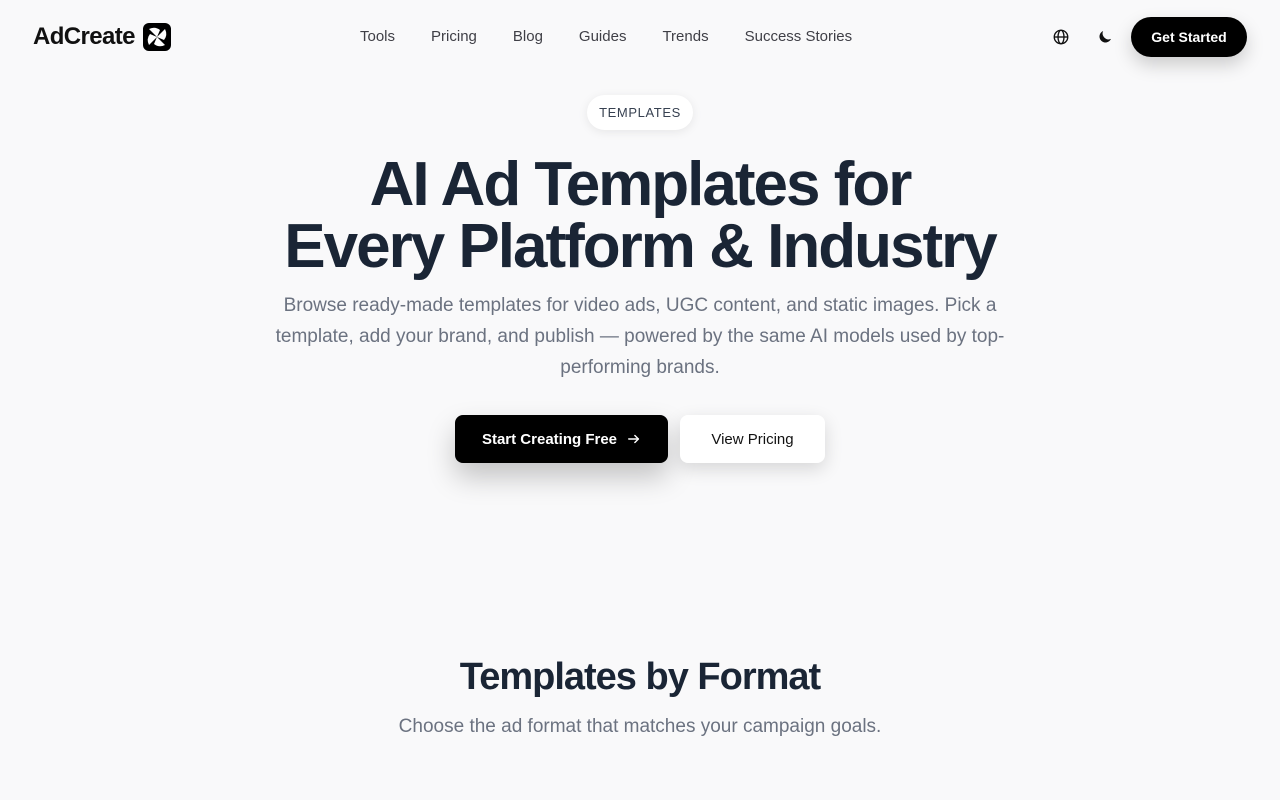 The image size is (1280, 800). I want to click on language-button, so click(1061, 37).